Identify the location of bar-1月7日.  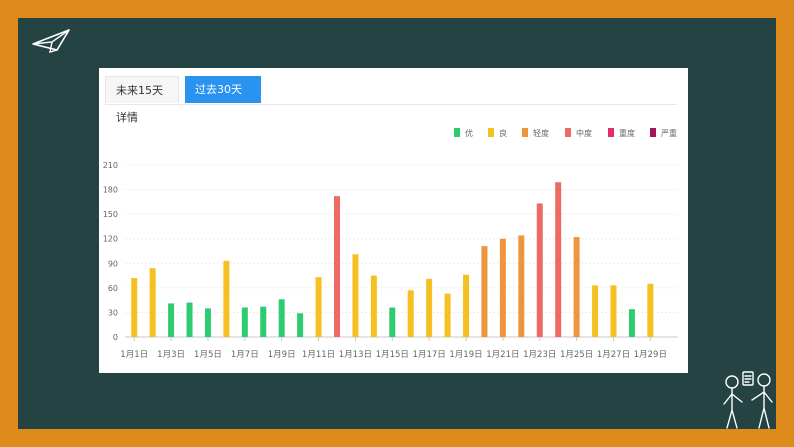
(244, 322).